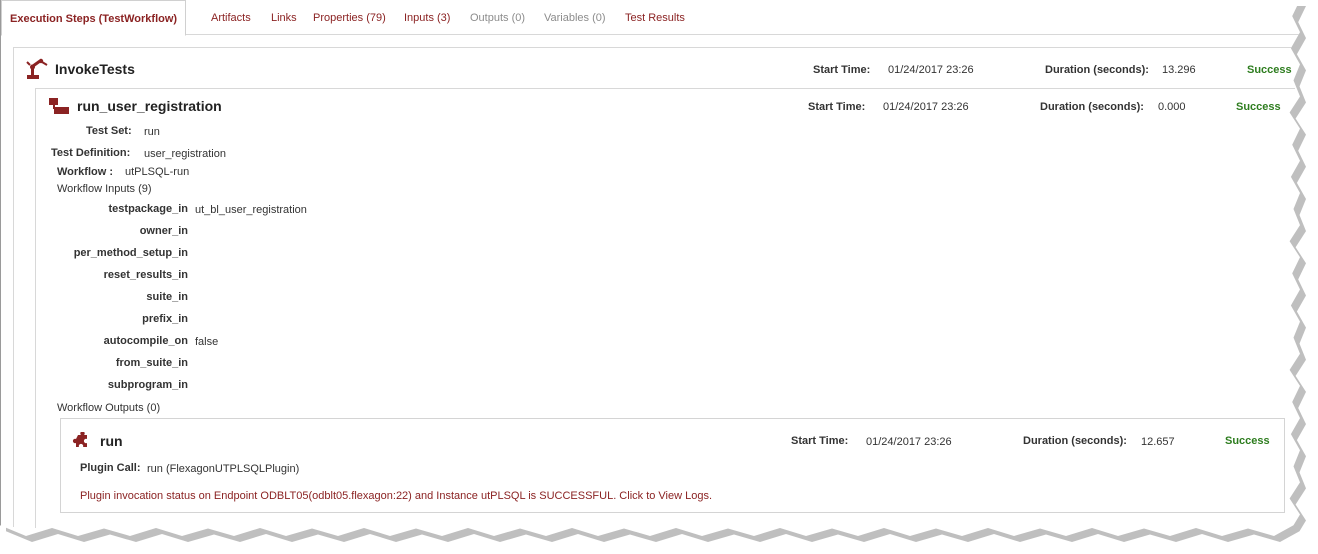 The image size is (1318, 554). I want to click on step-start-time-label: Start Time:, so click(842, 70).